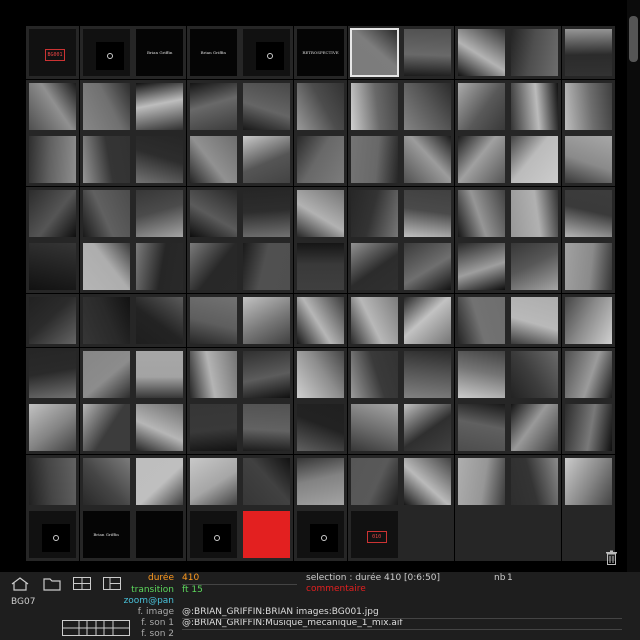 The height and width of the screenshot is (640, 640). Describe the element at coordinates (52, 583) in the screenshot. I see `folder-icon` at that location.